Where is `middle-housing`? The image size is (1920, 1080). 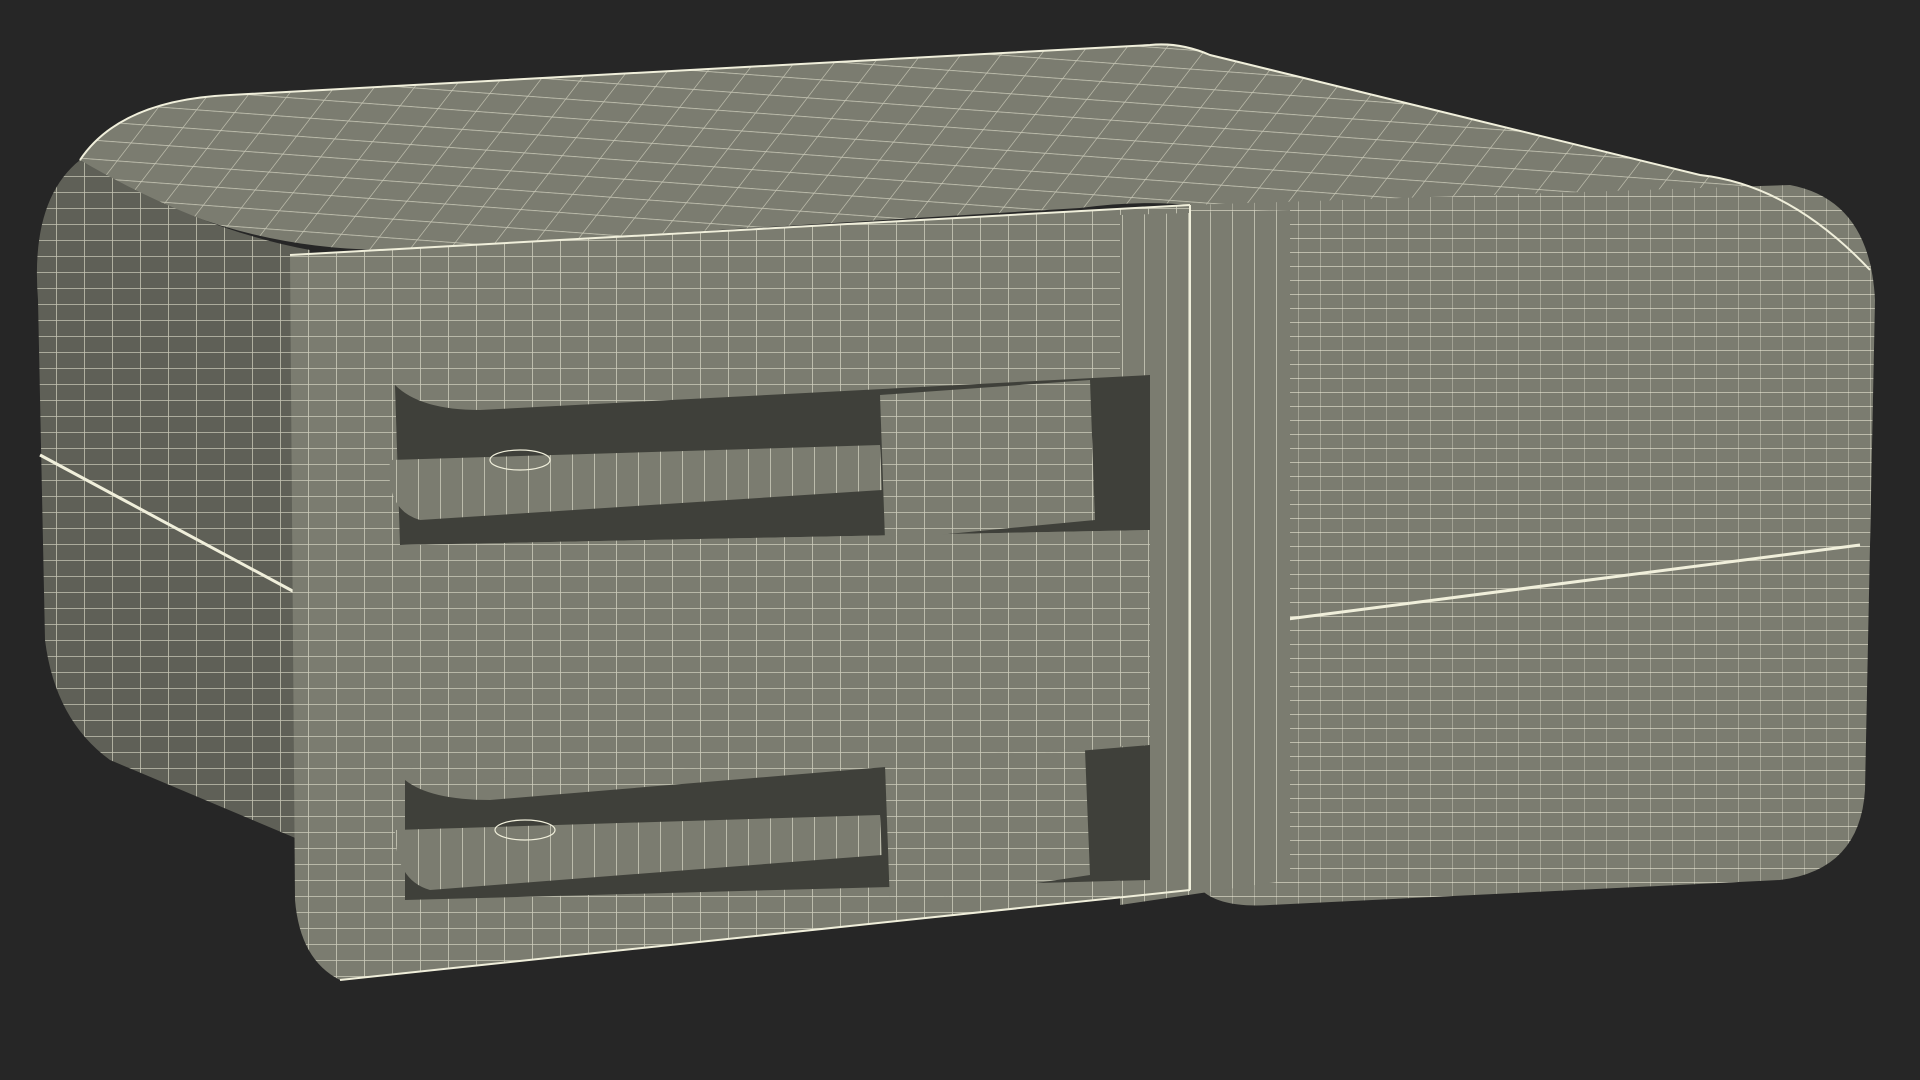
middle-housing is located at coordinates (771, 655).